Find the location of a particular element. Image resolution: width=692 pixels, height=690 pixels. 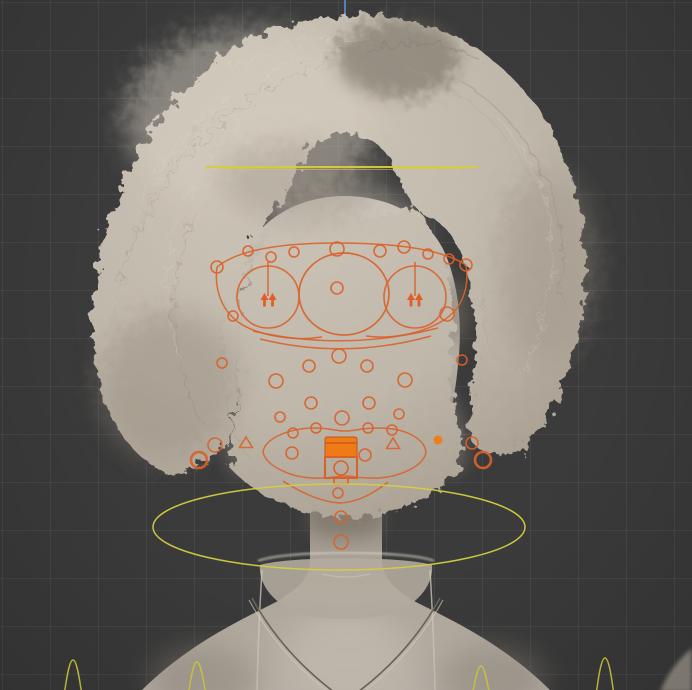

rig-control-dot is located at coordinates (438, 440).